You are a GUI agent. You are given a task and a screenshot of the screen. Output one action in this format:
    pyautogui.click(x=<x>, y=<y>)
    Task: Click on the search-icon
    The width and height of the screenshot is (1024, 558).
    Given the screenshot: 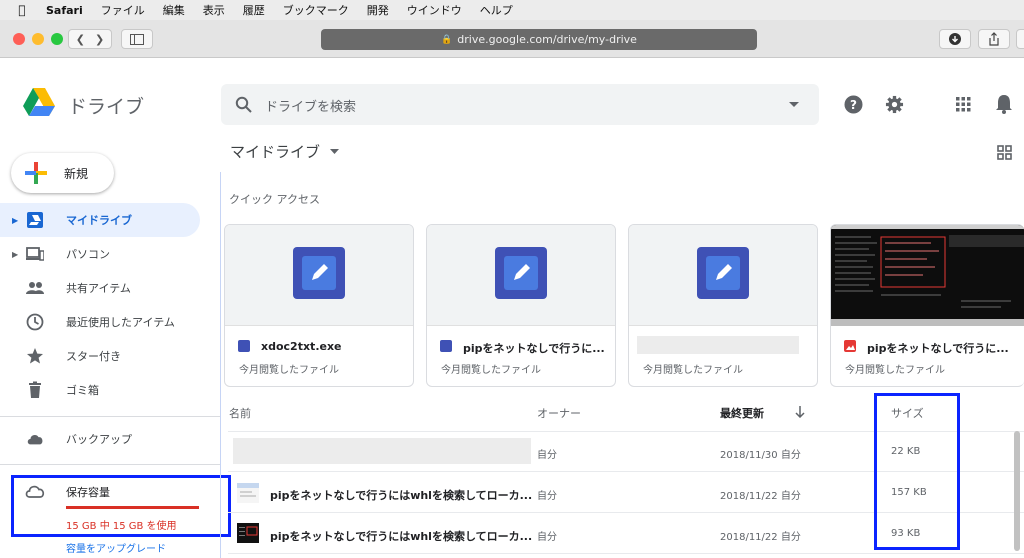 What is the action you would take?
    pyautogui.click(x=243, y=104)
    